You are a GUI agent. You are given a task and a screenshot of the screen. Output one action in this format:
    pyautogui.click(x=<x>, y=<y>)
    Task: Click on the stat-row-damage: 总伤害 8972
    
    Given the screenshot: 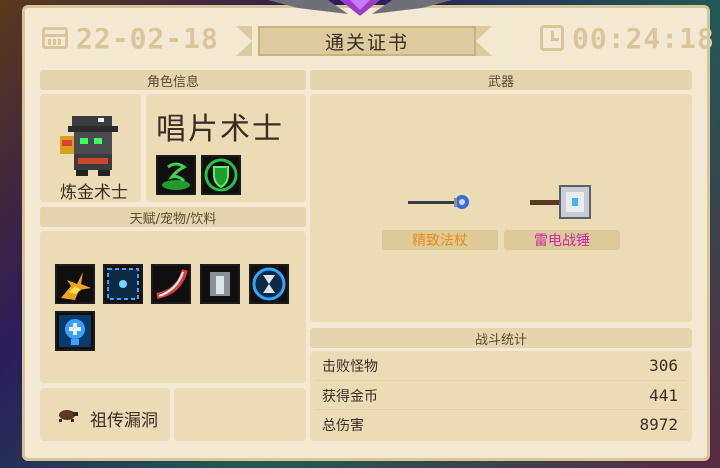 What is the action you would take?
    pyautogui.click(x=500, y=425)
    